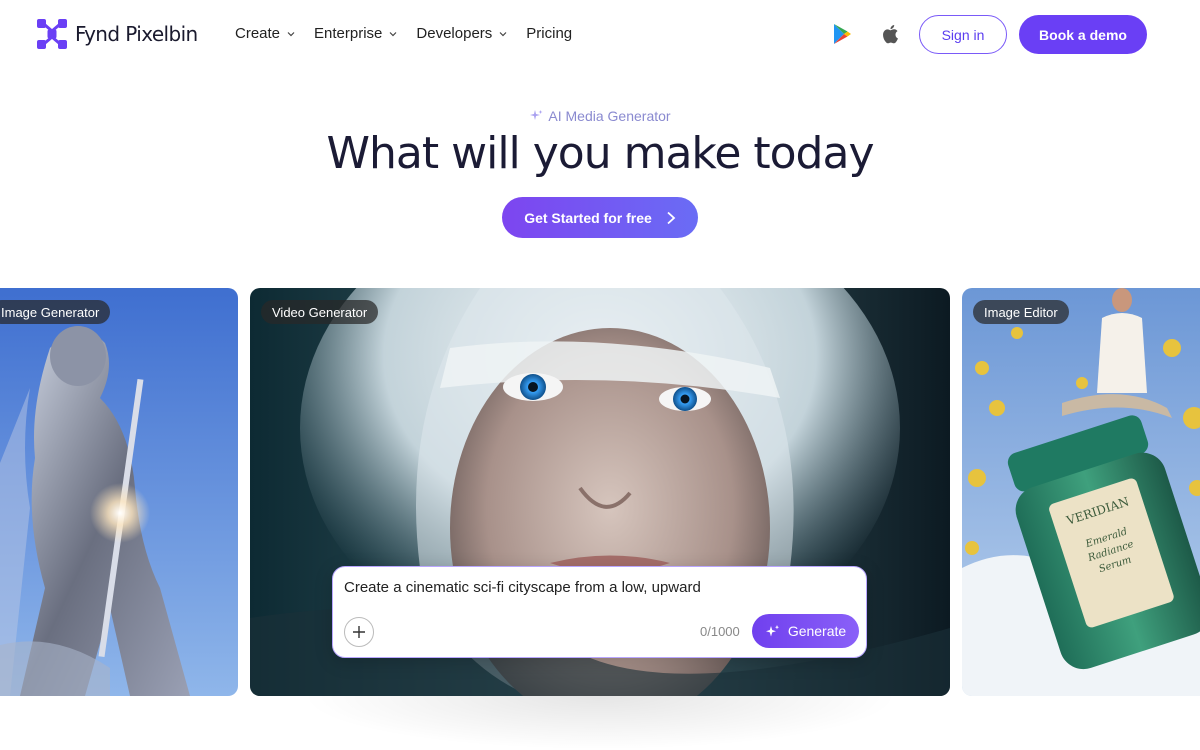 This screenshot has height=750, width=1200. What do you see at coordinates (1083, 34) in the screenshot?
I see `book-demo-button: Book a demo` at bounding box center [1083, 34].